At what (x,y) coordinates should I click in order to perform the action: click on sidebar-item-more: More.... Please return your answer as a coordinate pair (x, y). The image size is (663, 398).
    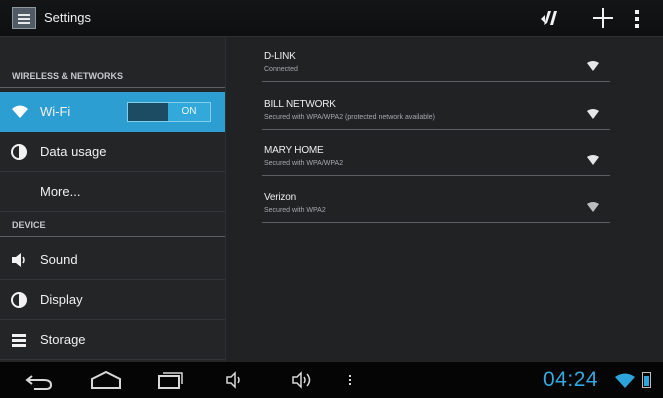
    Looking at the image, I should click on (112, 192).